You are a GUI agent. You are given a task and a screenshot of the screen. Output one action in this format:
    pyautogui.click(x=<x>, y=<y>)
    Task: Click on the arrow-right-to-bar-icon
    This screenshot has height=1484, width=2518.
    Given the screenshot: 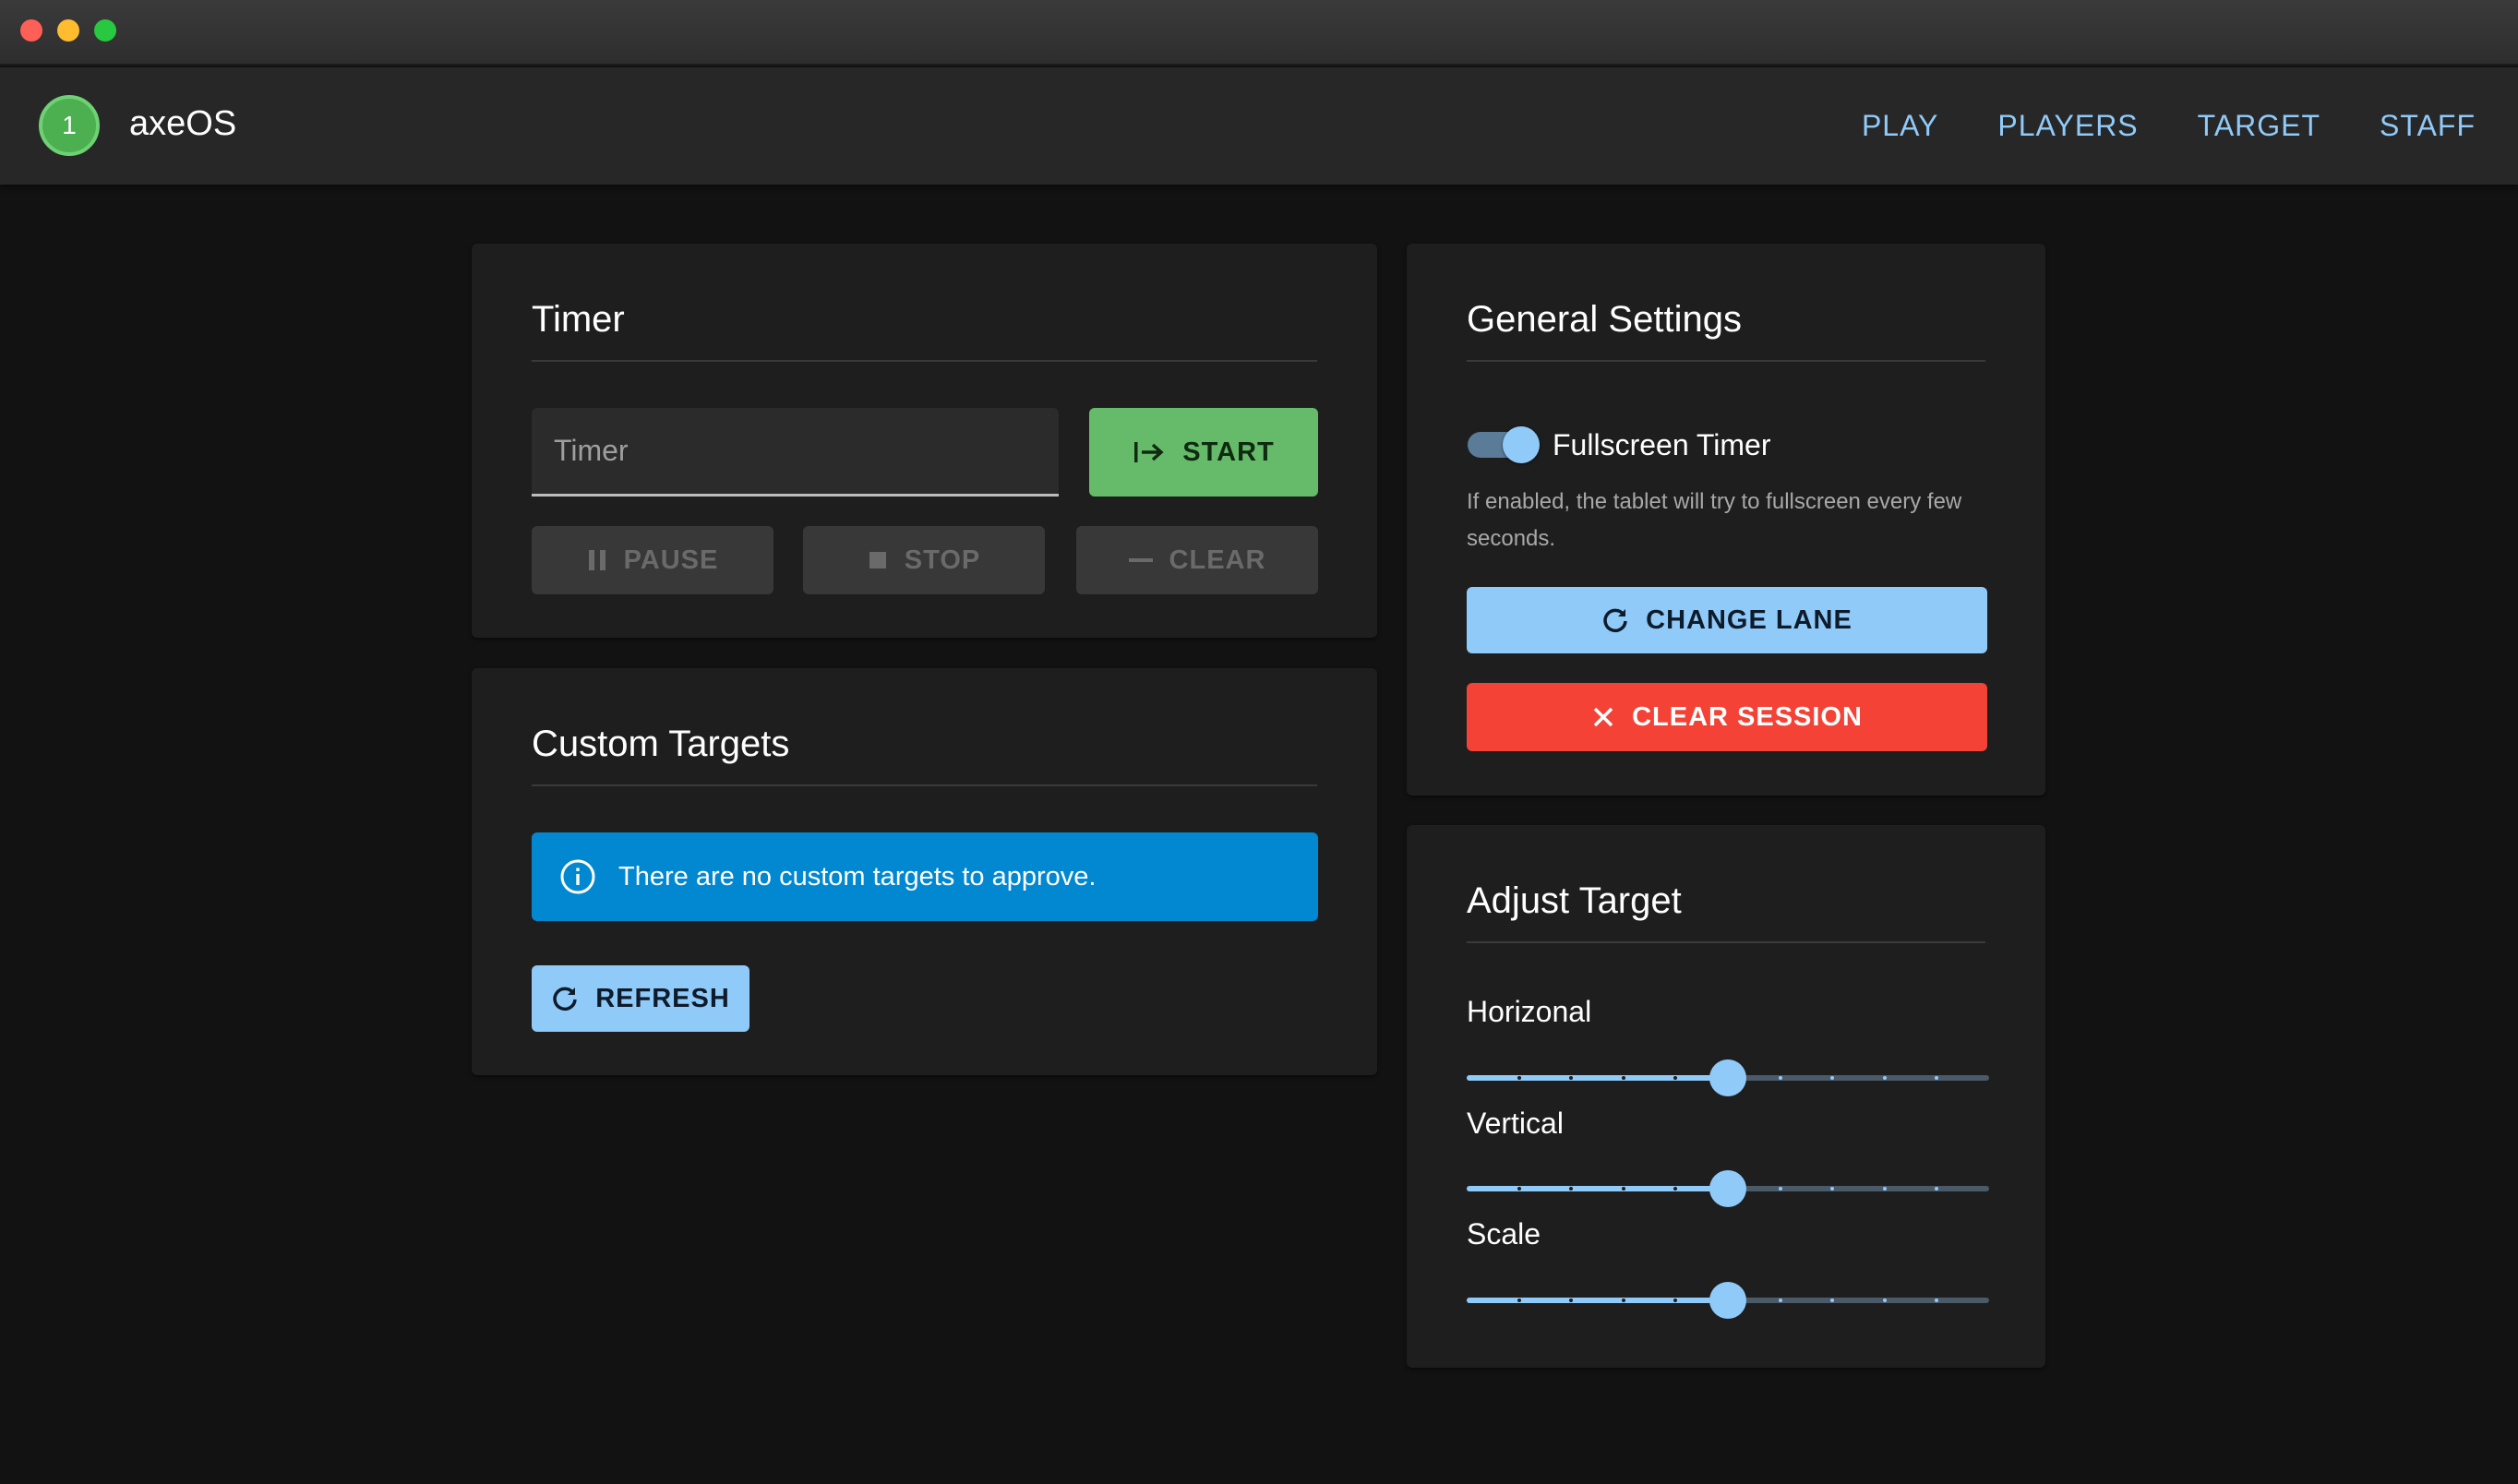 What is the action you would take?
    pyautogui.click(x=1149, y=452)
    